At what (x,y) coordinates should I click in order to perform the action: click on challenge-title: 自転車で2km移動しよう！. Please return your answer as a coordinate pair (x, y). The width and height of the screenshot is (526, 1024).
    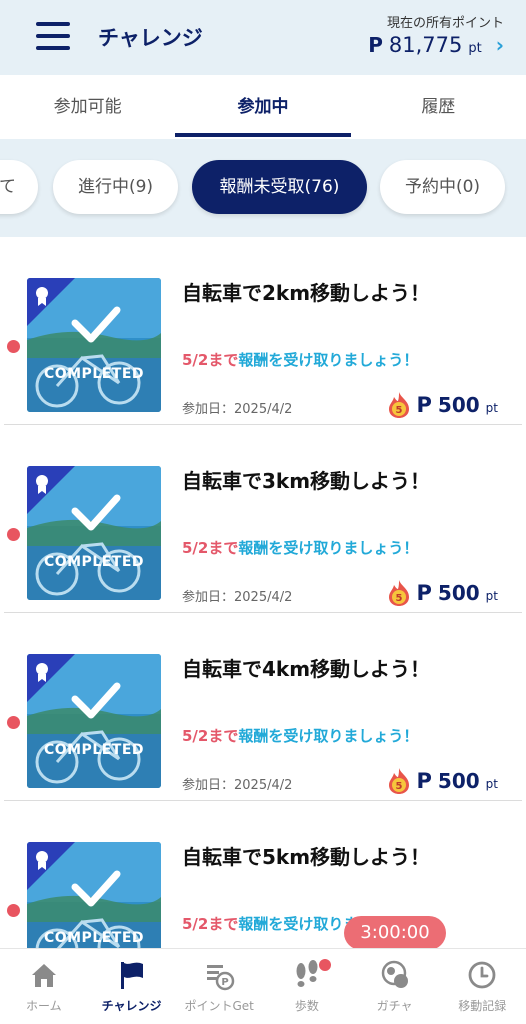
    Looking at the image, I should click on (306, 293).